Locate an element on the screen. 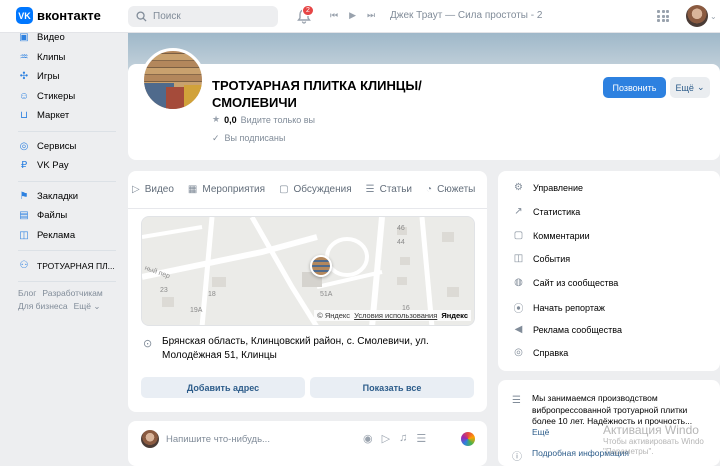  tab-label: Обсуждения is located at coordinates (322, 189).